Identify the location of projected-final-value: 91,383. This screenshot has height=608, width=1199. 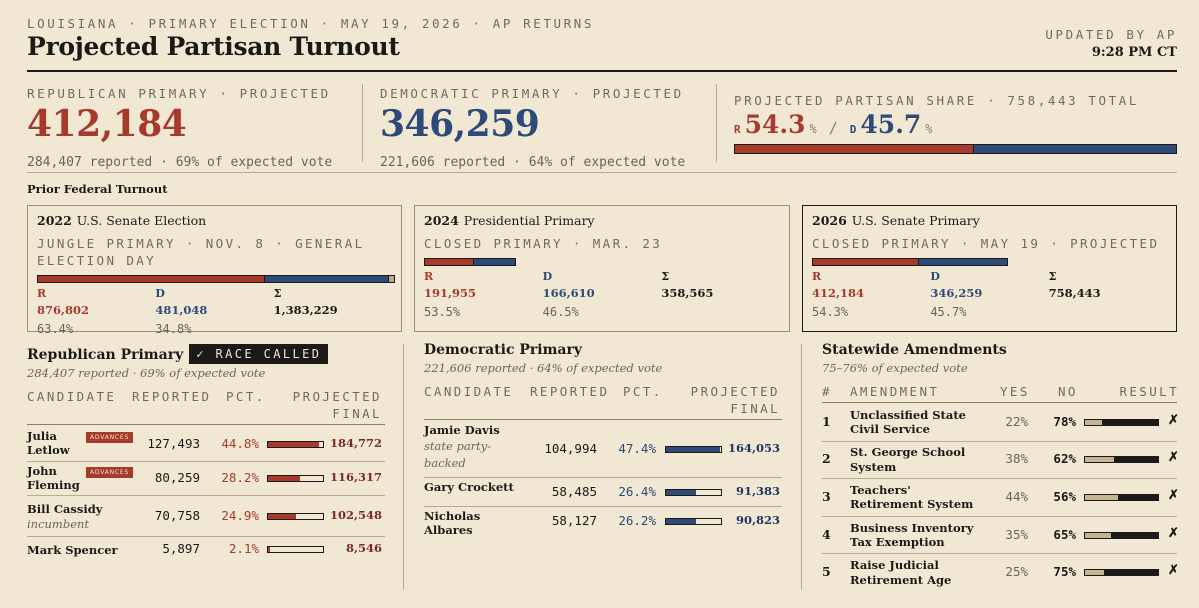
(757, 491).